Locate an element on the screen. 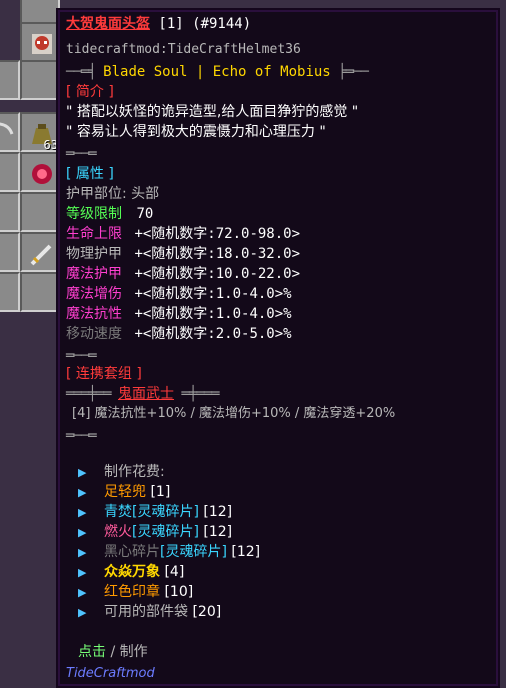  item-id: [1] (#9144) is located at coordinates (201, 24).